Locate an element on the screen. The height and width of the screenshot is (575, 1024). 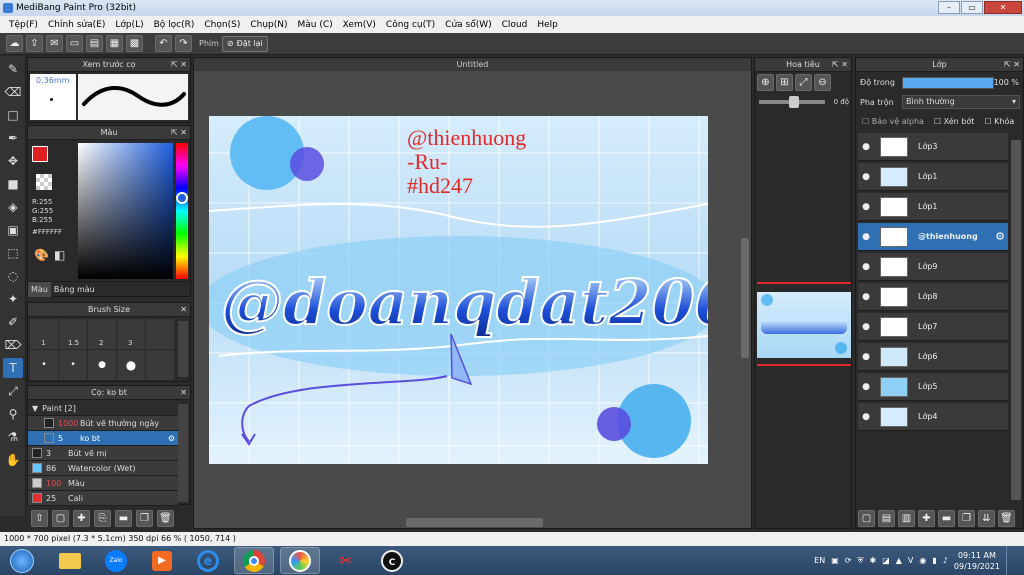
brush-item: 1000 Bút vẽ thường ngày is located at coordinates (103, 423).